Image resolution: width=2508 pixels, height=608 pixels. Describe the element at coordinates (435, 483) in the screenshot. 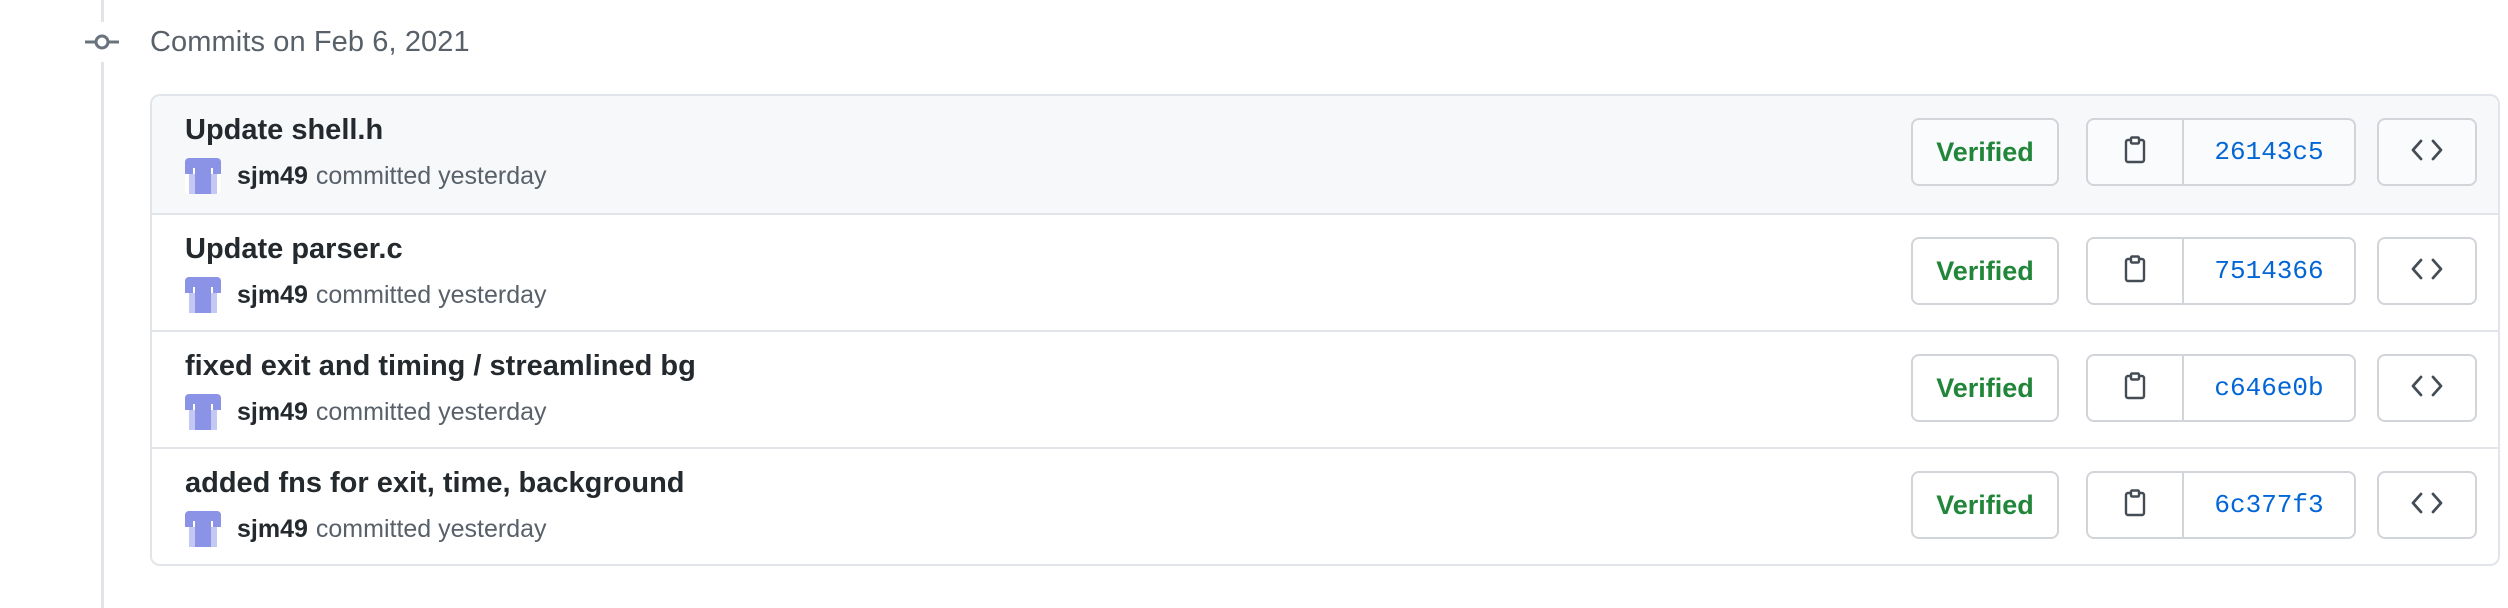

I see `commit-title-link: added fns for exit, time, background` at that location.